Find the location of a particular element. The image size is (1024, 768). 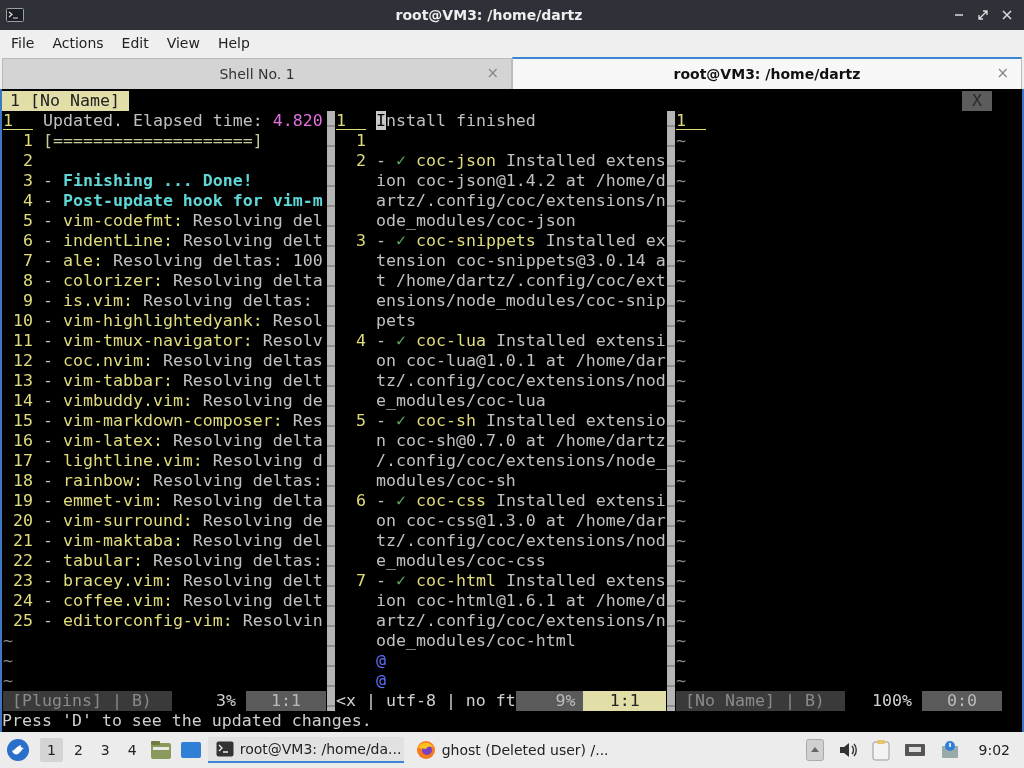

code-line: - vim-surround: Resolving de is located at coordinates (183, 521).